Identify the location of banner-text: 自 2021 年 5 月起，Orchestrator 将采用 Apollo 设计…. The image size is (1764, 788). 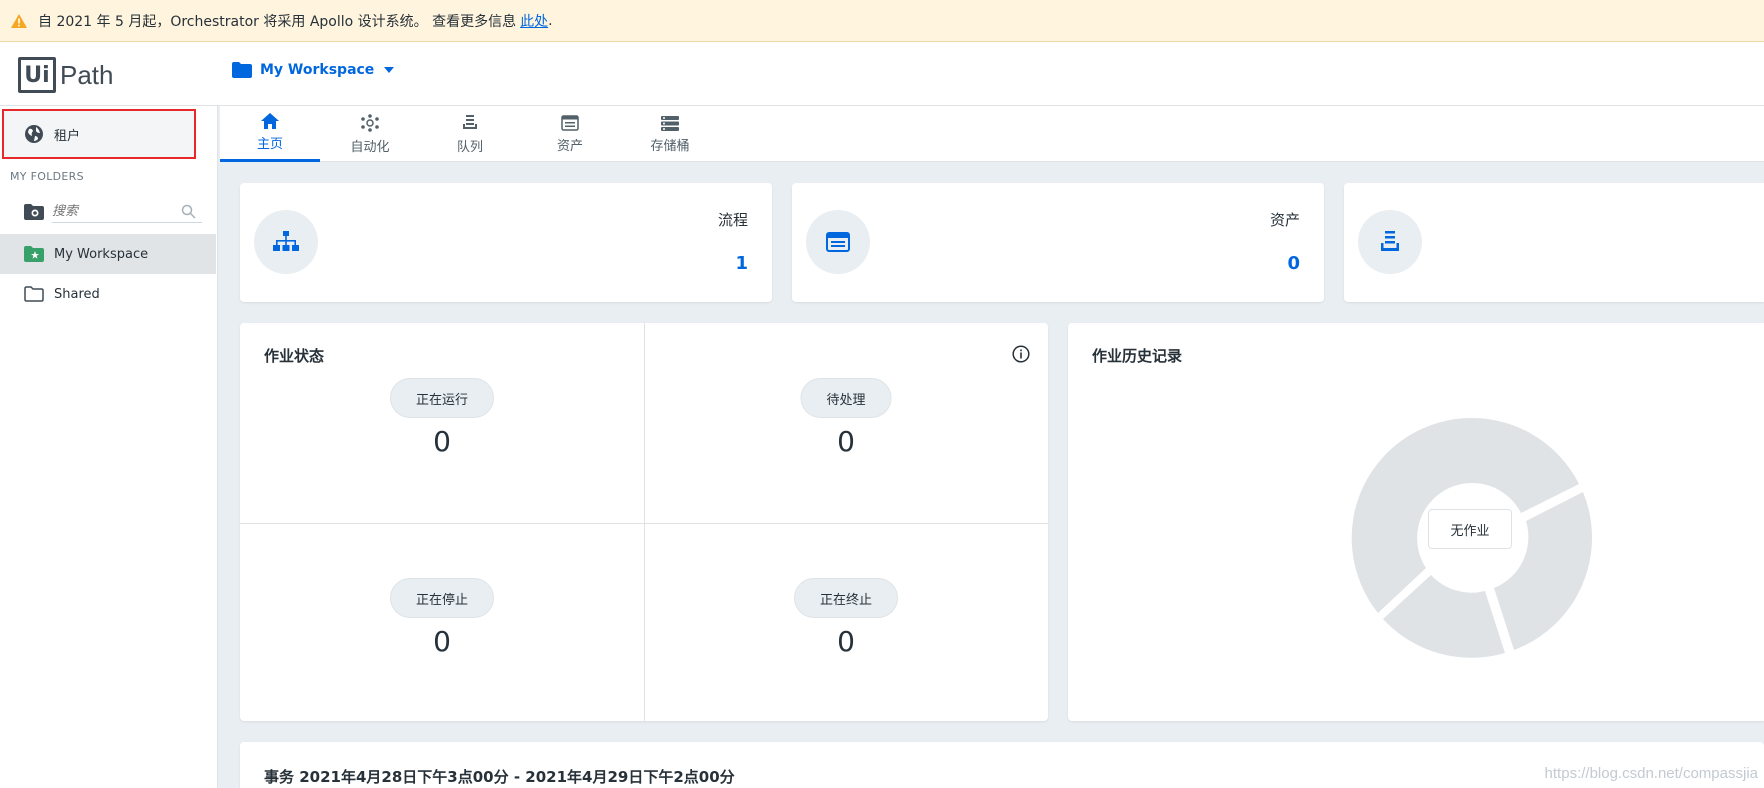
(277, 21).